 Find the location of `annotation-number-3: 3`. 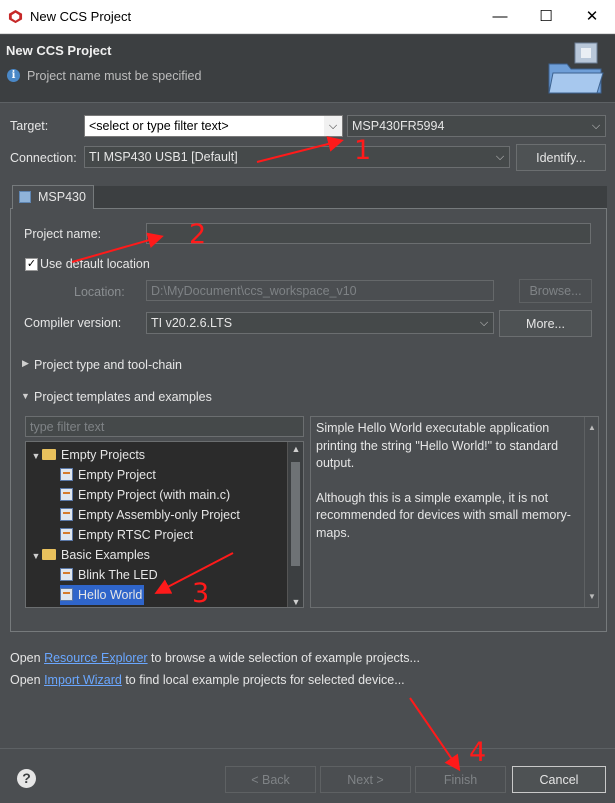

annotation-number-3: 3 is located at coordinates (201, 593).